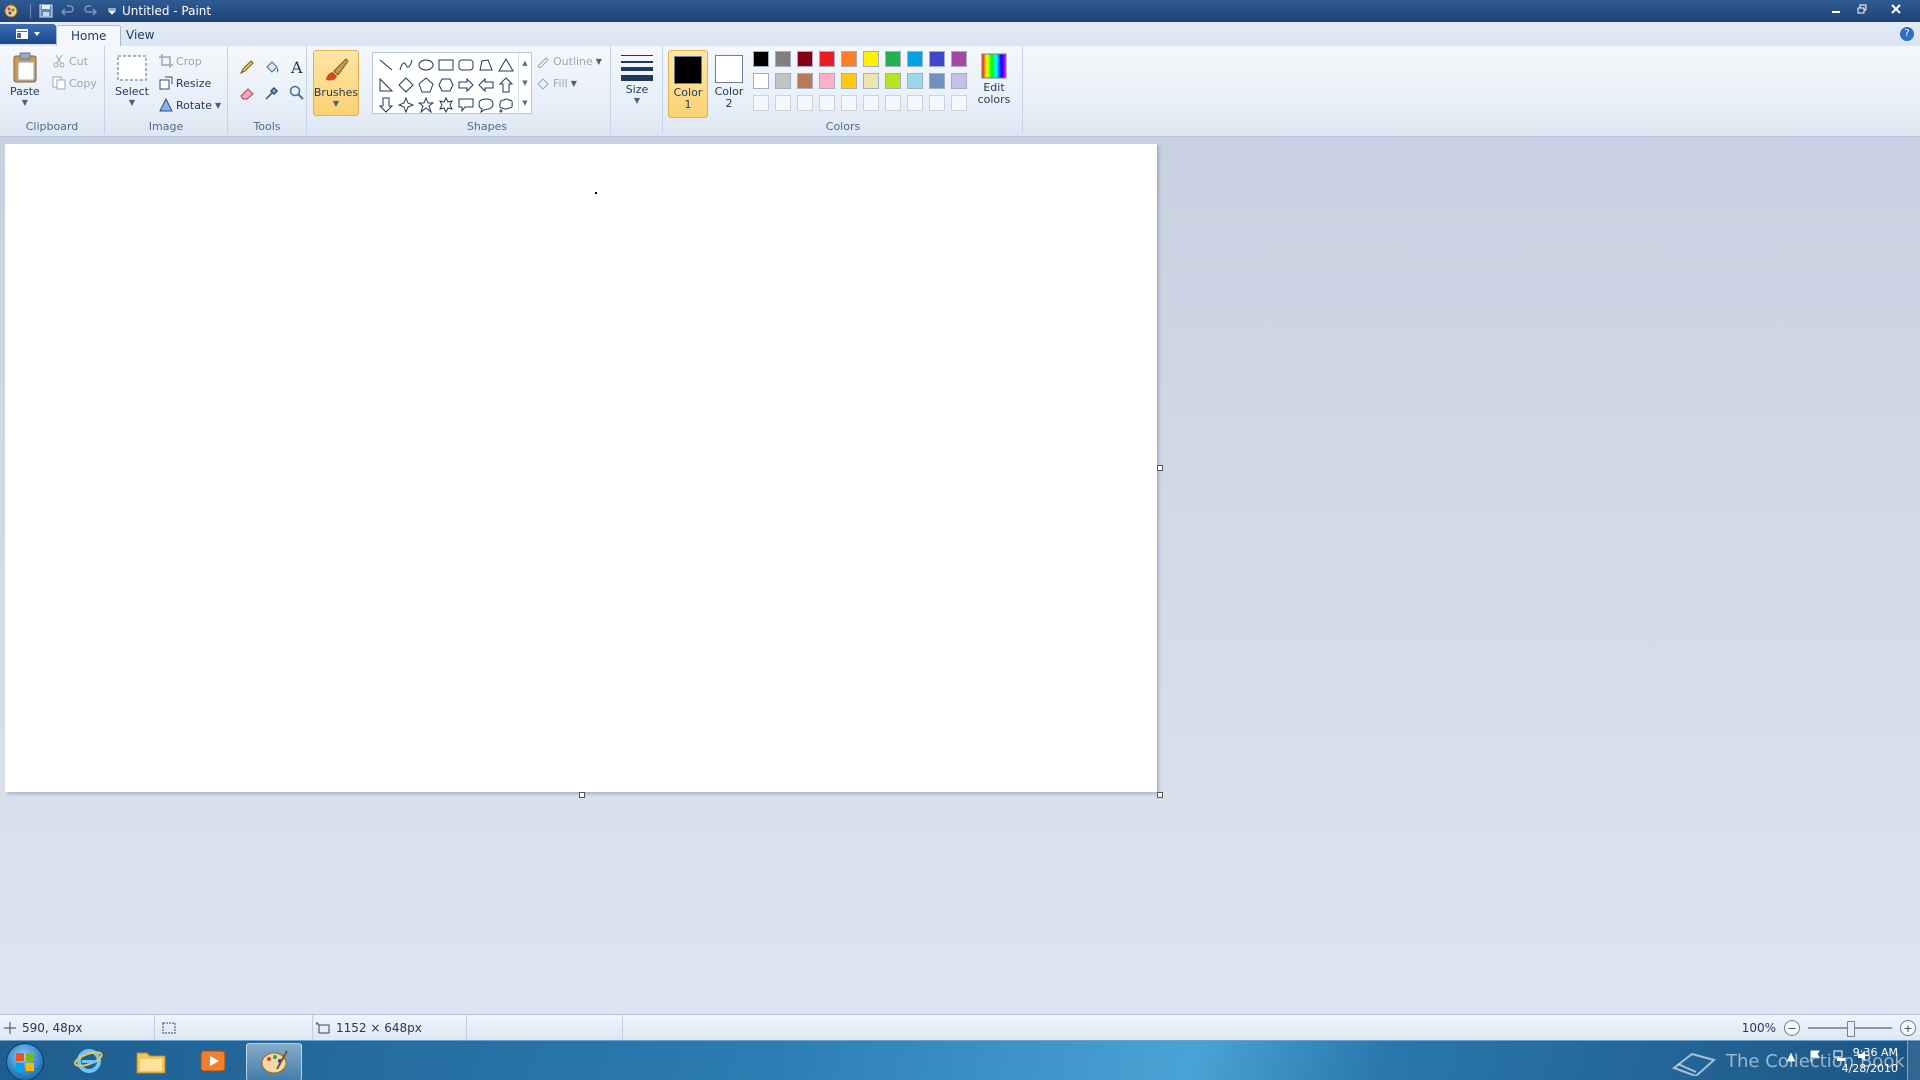 The height and width of the screenshot is (1080, 1920). Describe the element at coordinates (1836, 9) in the screenshot. I see `minimize-button` at that location.